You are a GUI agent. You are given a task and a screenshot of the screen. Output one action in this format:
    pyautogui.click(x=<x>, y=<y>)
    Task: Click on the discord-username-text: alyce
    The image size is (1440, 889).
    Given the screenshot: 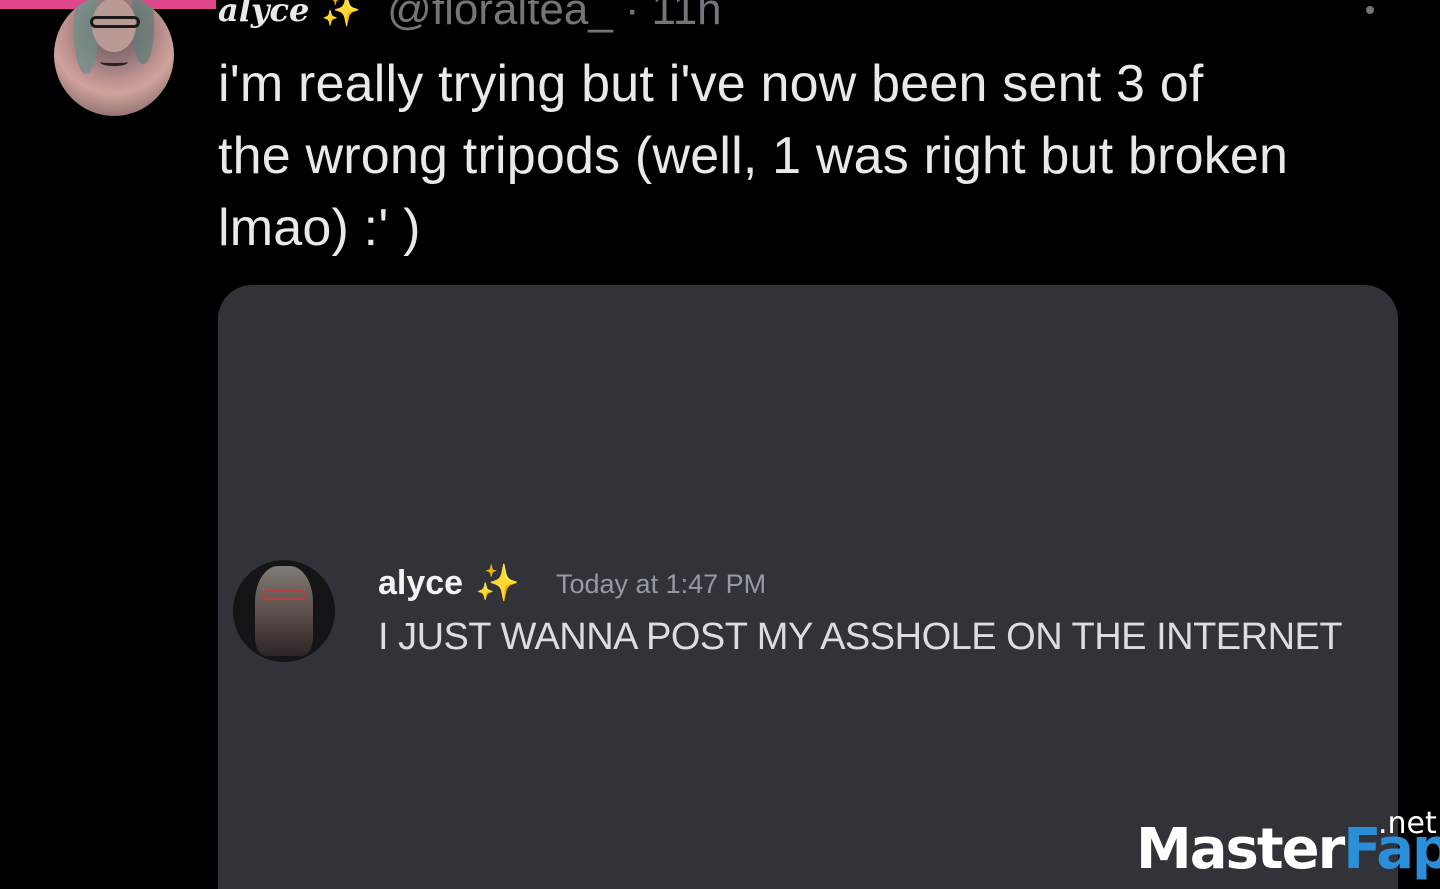 What is the action you would take?
    pyautogui.click(x=421, y=582)
    